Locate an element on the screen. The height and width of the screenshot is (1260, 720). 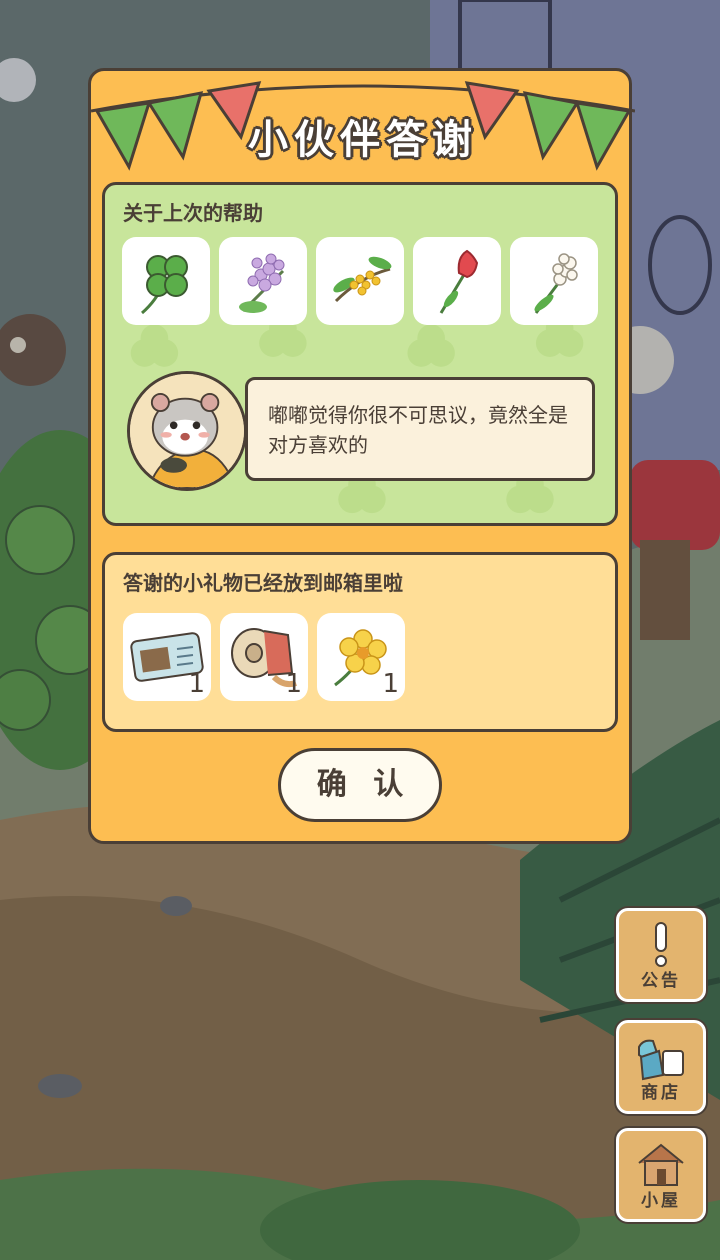
house-icon is located at coordinates (661, 1164).